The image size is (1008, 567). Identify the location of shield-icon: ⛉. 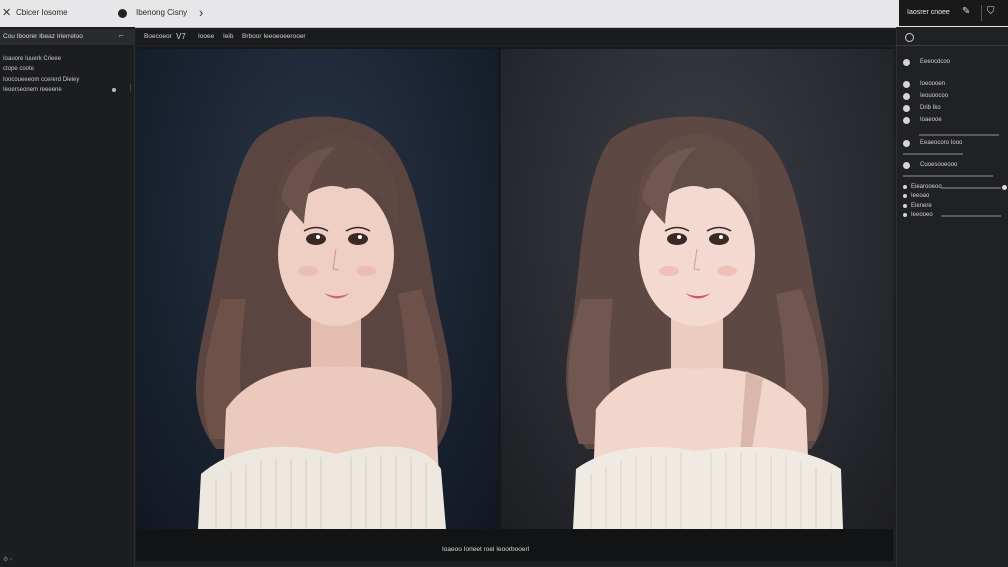
(991, 11).